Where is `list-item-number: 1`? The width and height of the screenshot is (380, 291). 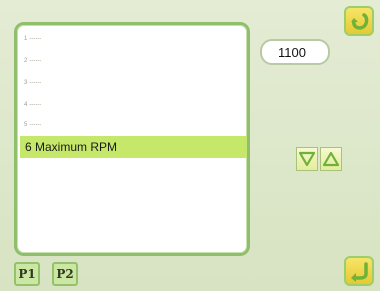 list-item-number: 1 is located at coordinates (26, 39).